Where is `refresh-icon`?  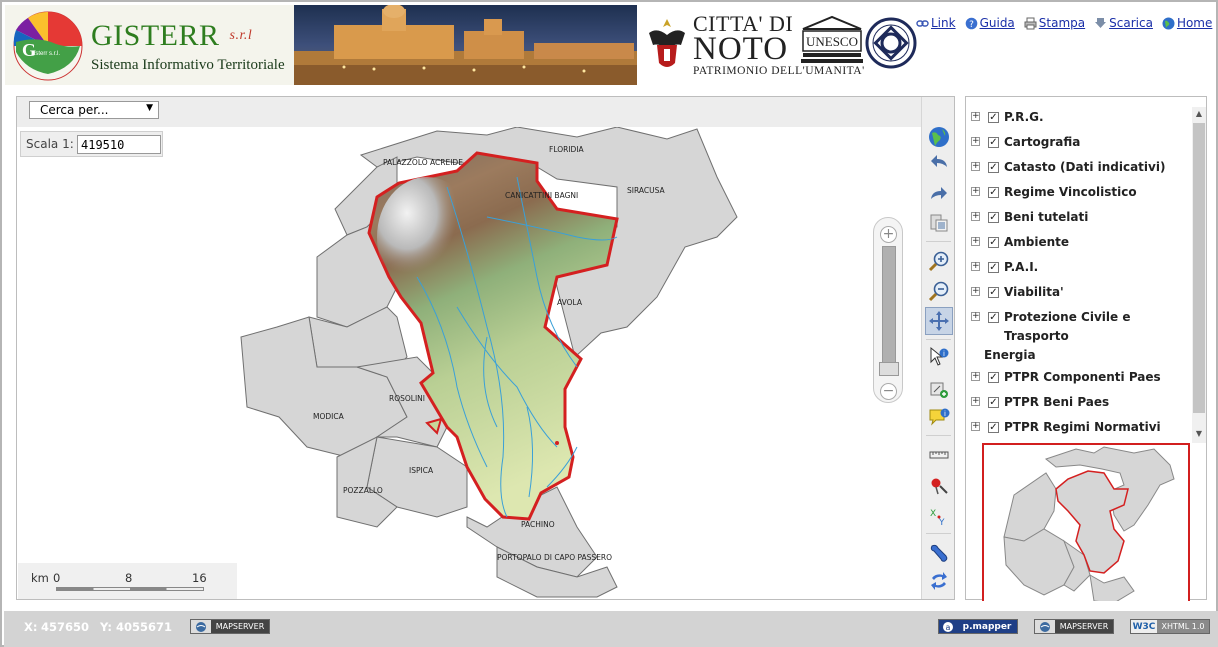 refresh-icon is located at coordinates (939, 581).